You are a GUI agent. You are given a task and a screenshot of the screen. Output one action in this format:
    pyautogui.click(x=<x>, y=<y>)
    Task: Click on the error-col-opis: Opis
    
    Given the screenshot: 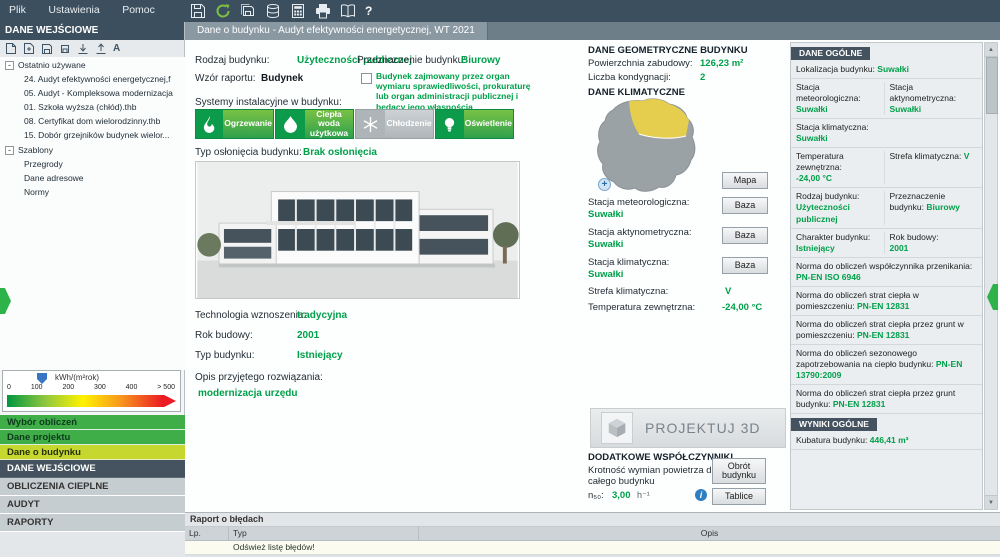 What is the action you would take?
    pyautogui.click(x=709, y=533)
    